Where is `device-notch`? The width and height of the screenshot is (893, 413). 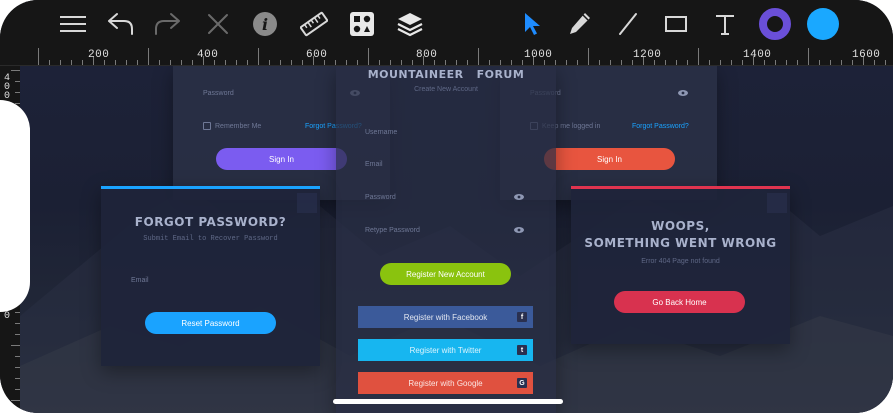
device-notch is located at coordinates (15, 206).